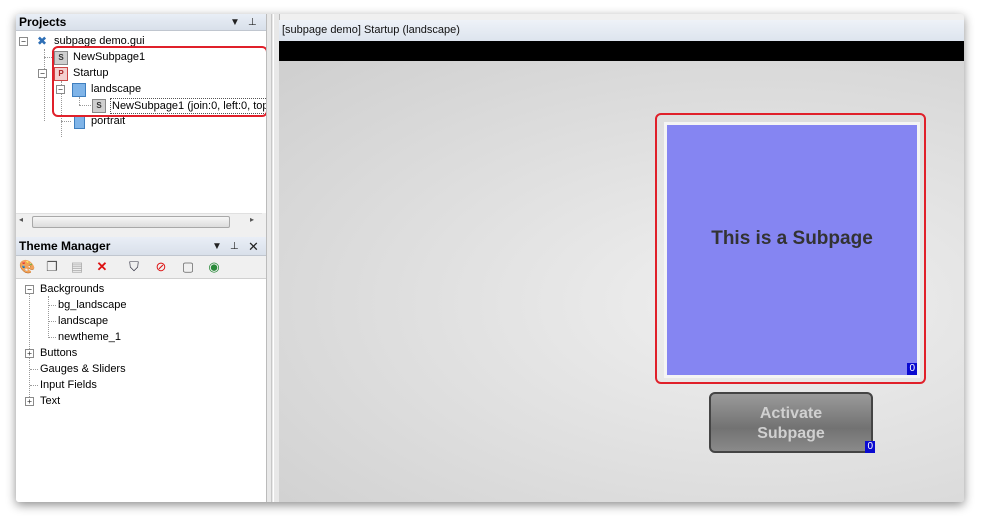 The width and height of the screenshot is (981, 519). I want to click on splitter, so click(273, 258).